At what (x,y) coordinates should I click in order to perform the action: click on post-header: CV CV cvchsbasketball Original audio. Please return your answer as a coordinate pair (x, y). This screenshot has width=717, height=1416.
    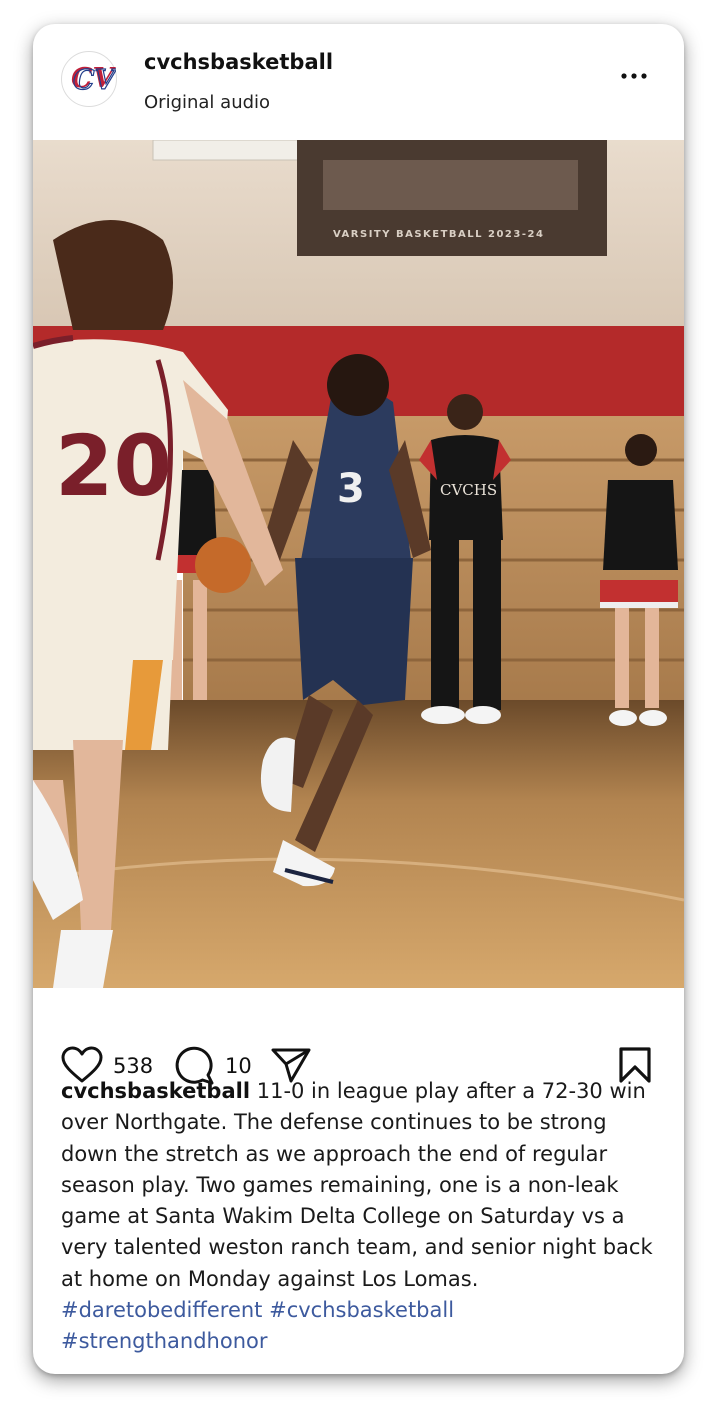
    Looking at the image, I should click on (358, 82).